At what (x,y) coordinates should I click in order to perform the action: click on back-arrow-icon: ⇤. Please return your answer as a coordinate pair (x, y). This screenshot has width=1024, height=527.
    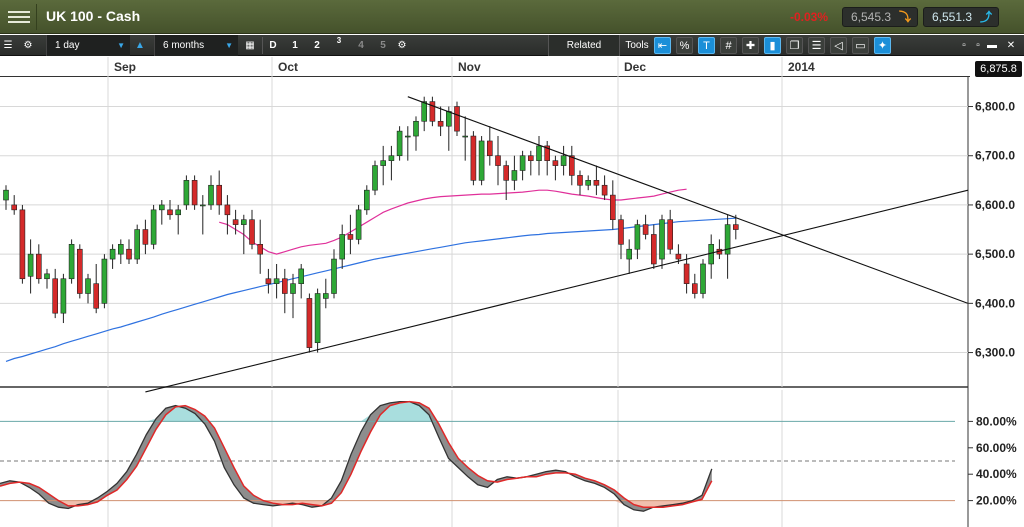
    Looking at the image, I should click on (662, 45).